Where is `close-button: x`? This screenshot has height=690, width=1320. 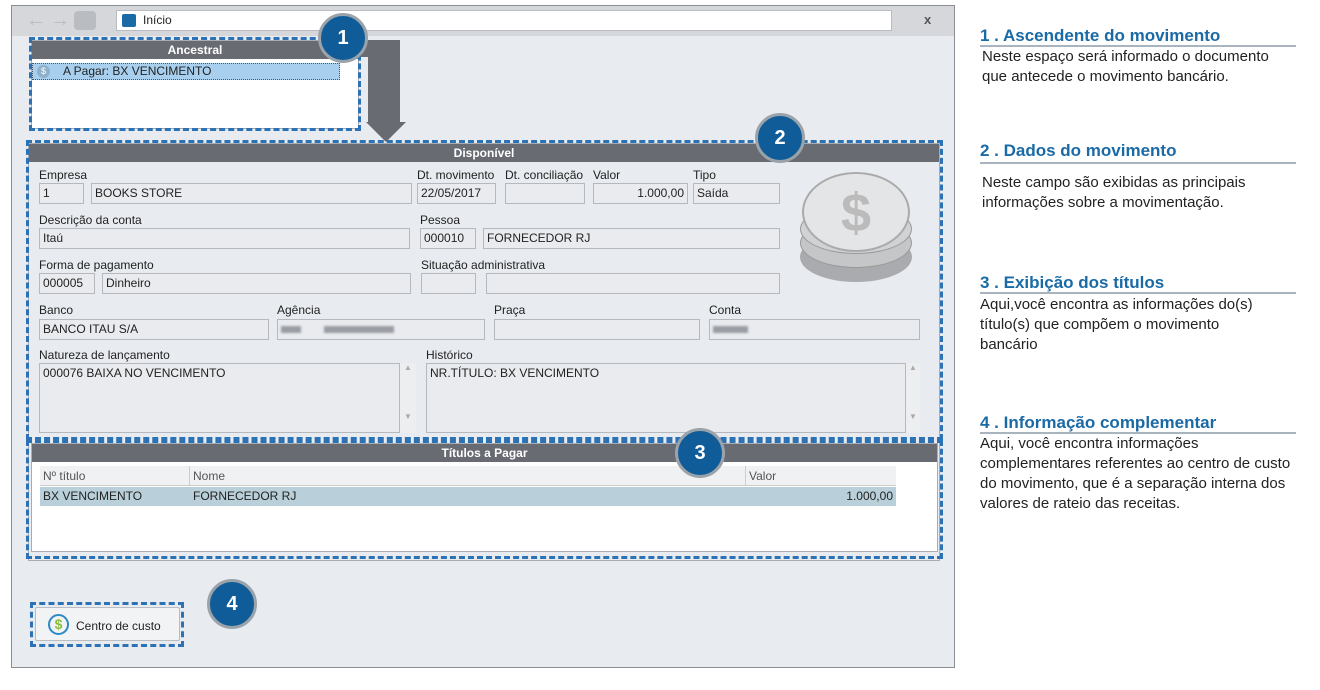
close-button: x is located at coordinates (927, 19).